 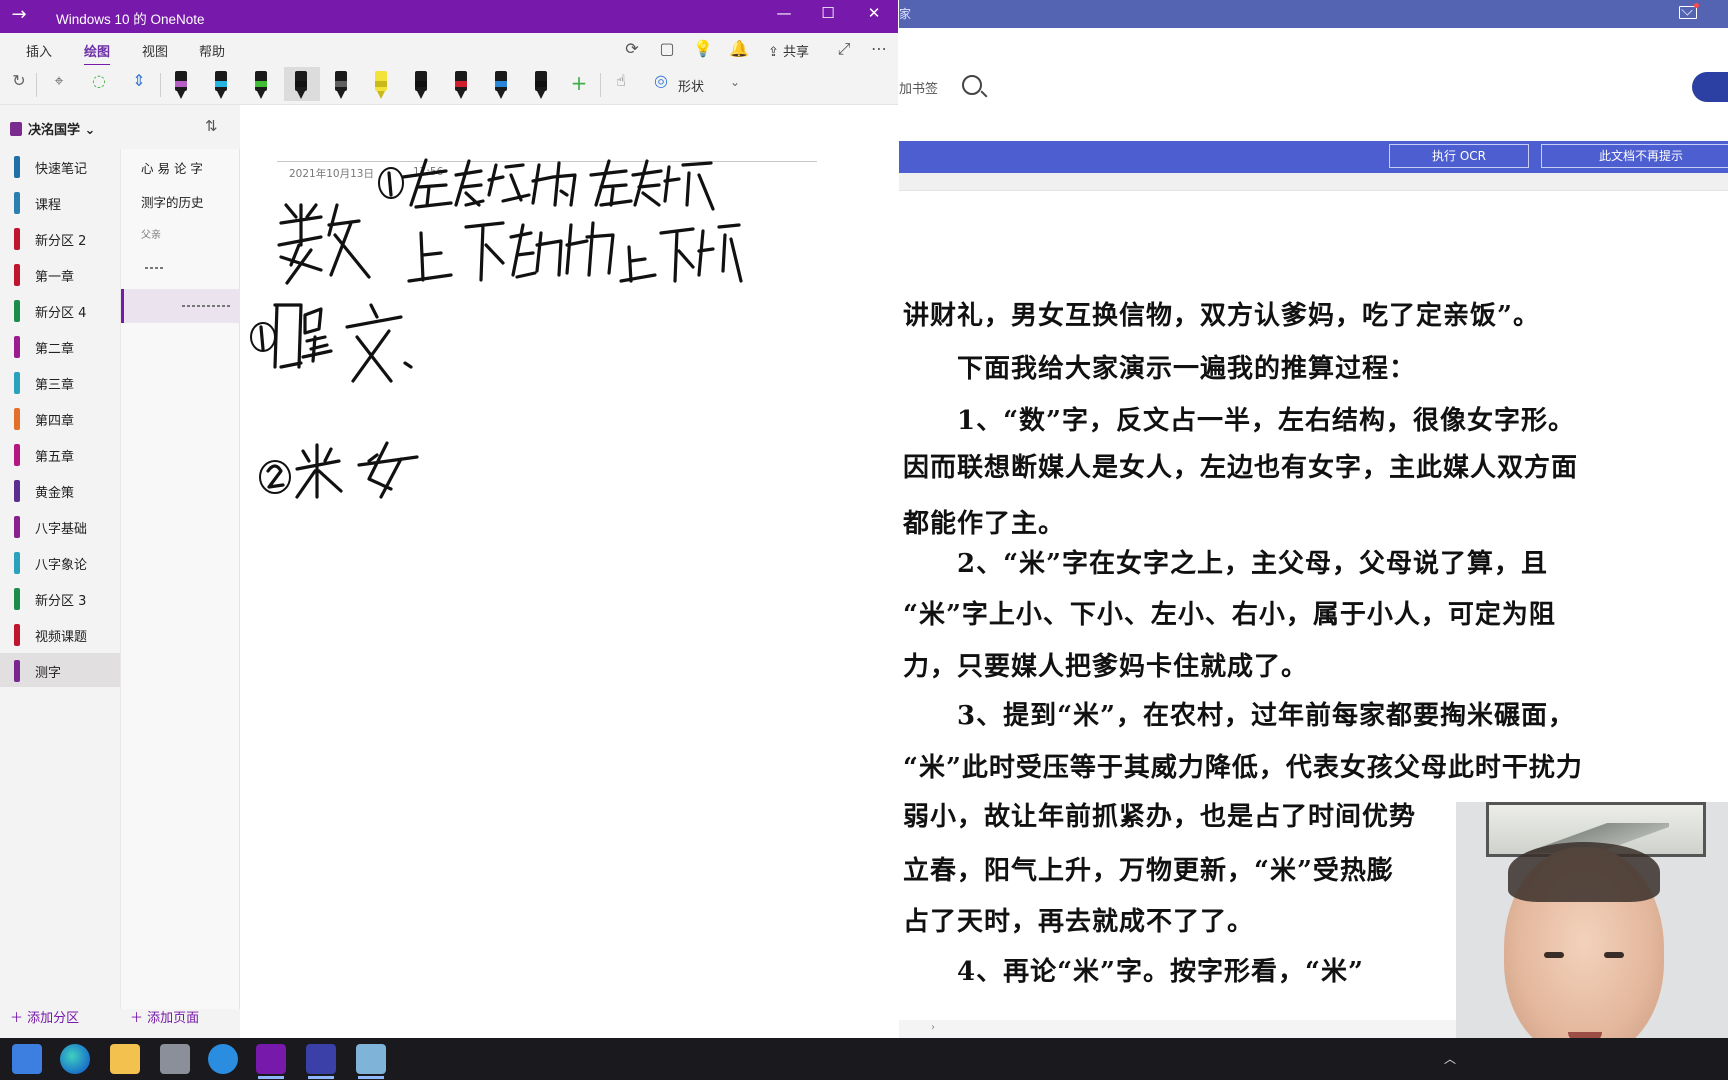 I want to click on search-icon, so click(x=972, y=85).